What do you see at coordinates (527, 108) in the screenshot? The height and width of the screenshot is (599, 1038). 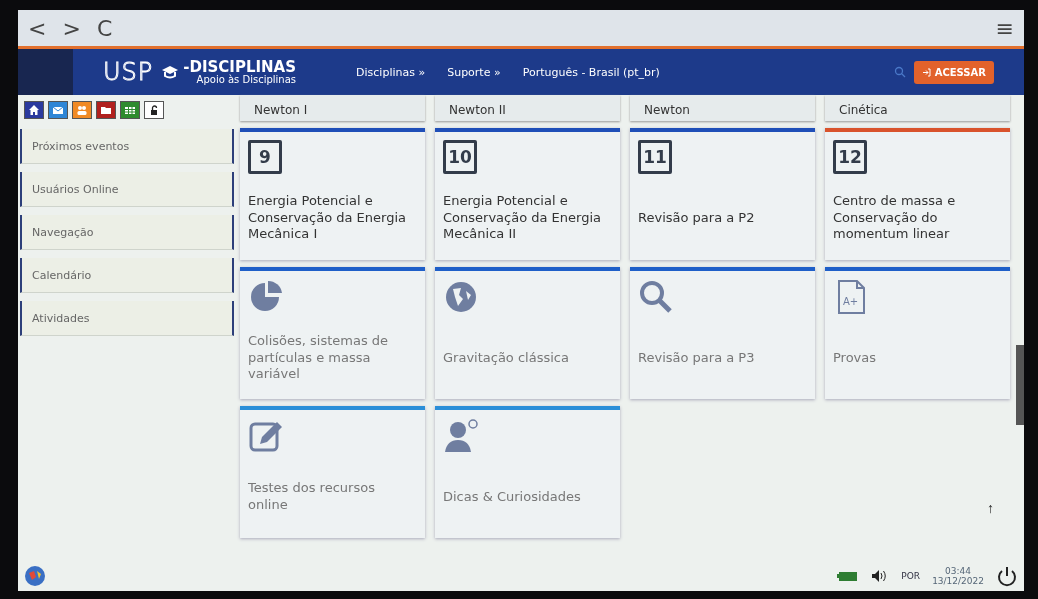 I see `topic-tile: Newton II` at bounding box center [527, 108].